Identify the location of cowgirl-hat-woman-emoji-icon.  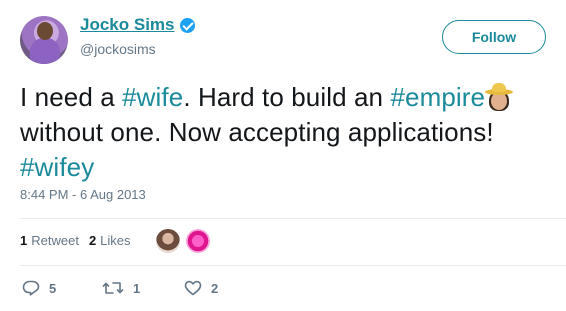
(499, 97).